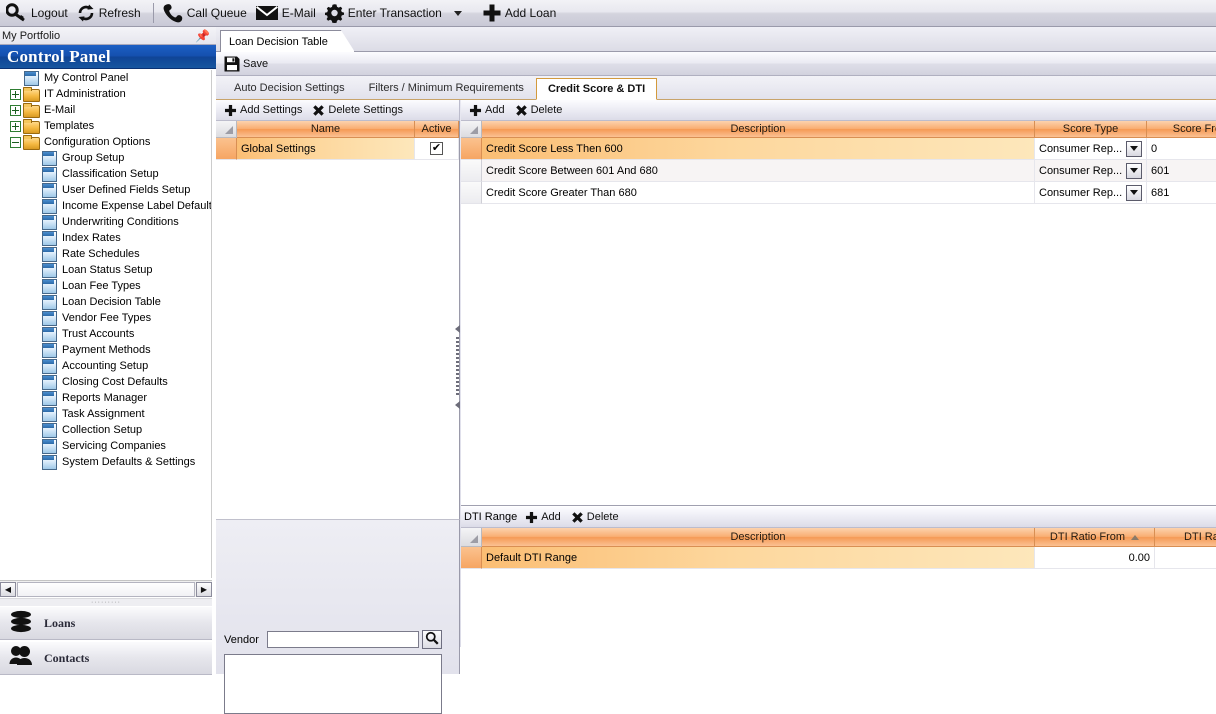 The width and height of the screenshot is (1216, 714). Describe the element at coordinates (204, 589) in the screenshot. I see `scroll-right-button: ▶` at that location.